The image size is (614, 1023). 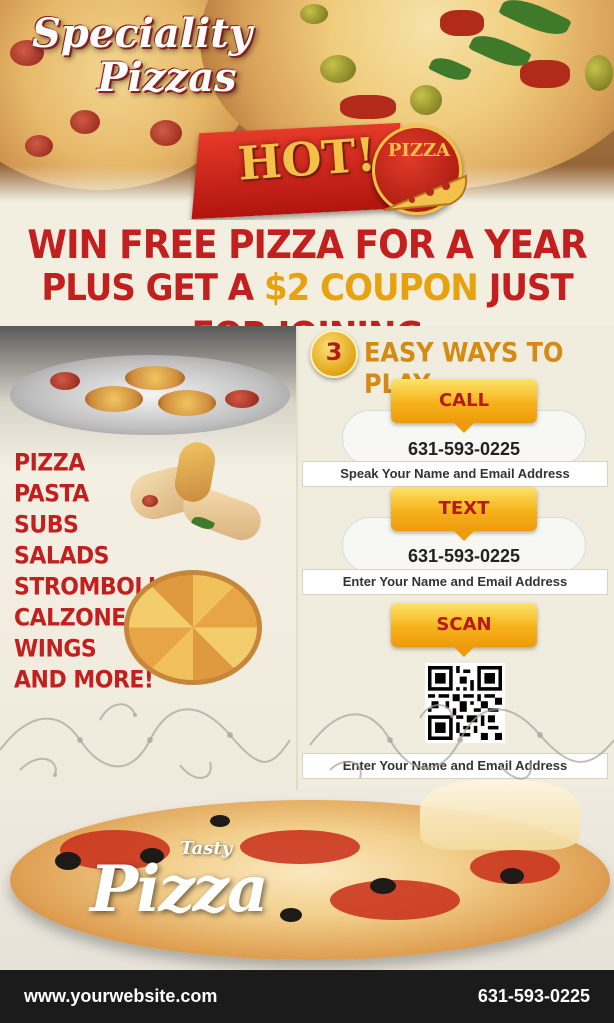 What do you see at coordinates (425, 192) in the screenshot?
I see `pizza-slice-icon` at bounding box center [425, 192].